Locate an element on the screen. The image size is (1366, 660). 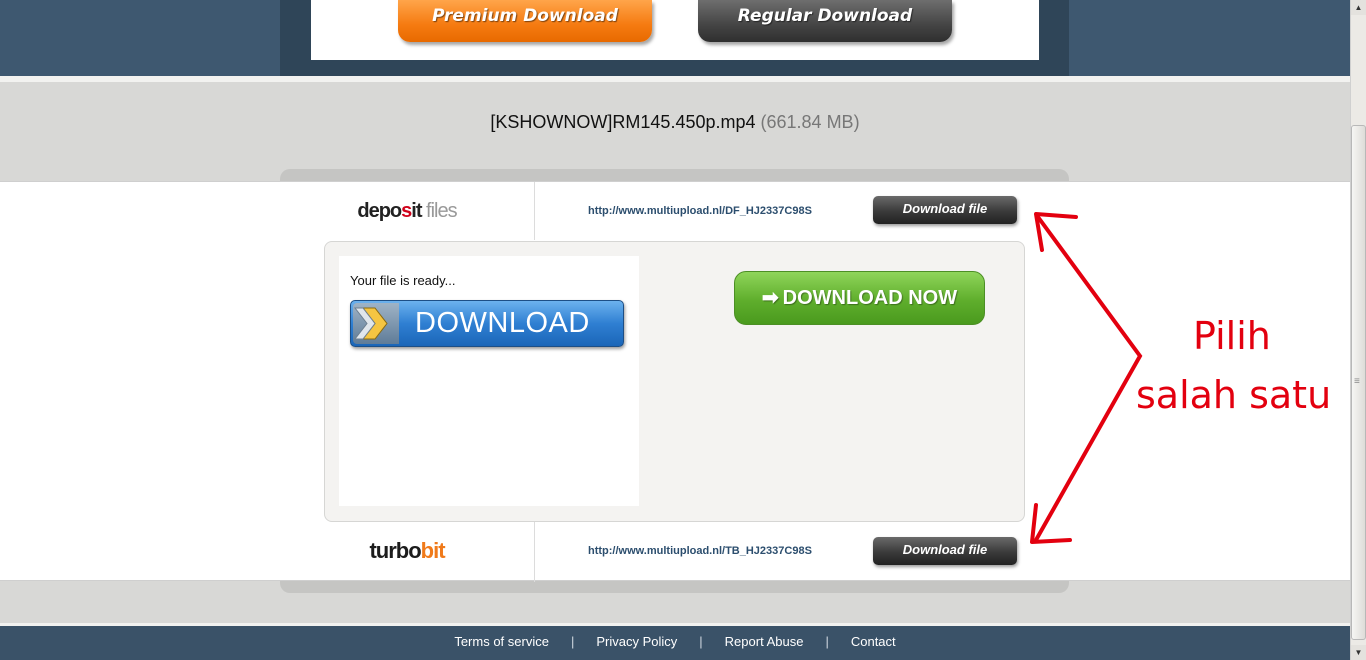
turbobit-download-button: Download file is located at coordinates (945, 551).